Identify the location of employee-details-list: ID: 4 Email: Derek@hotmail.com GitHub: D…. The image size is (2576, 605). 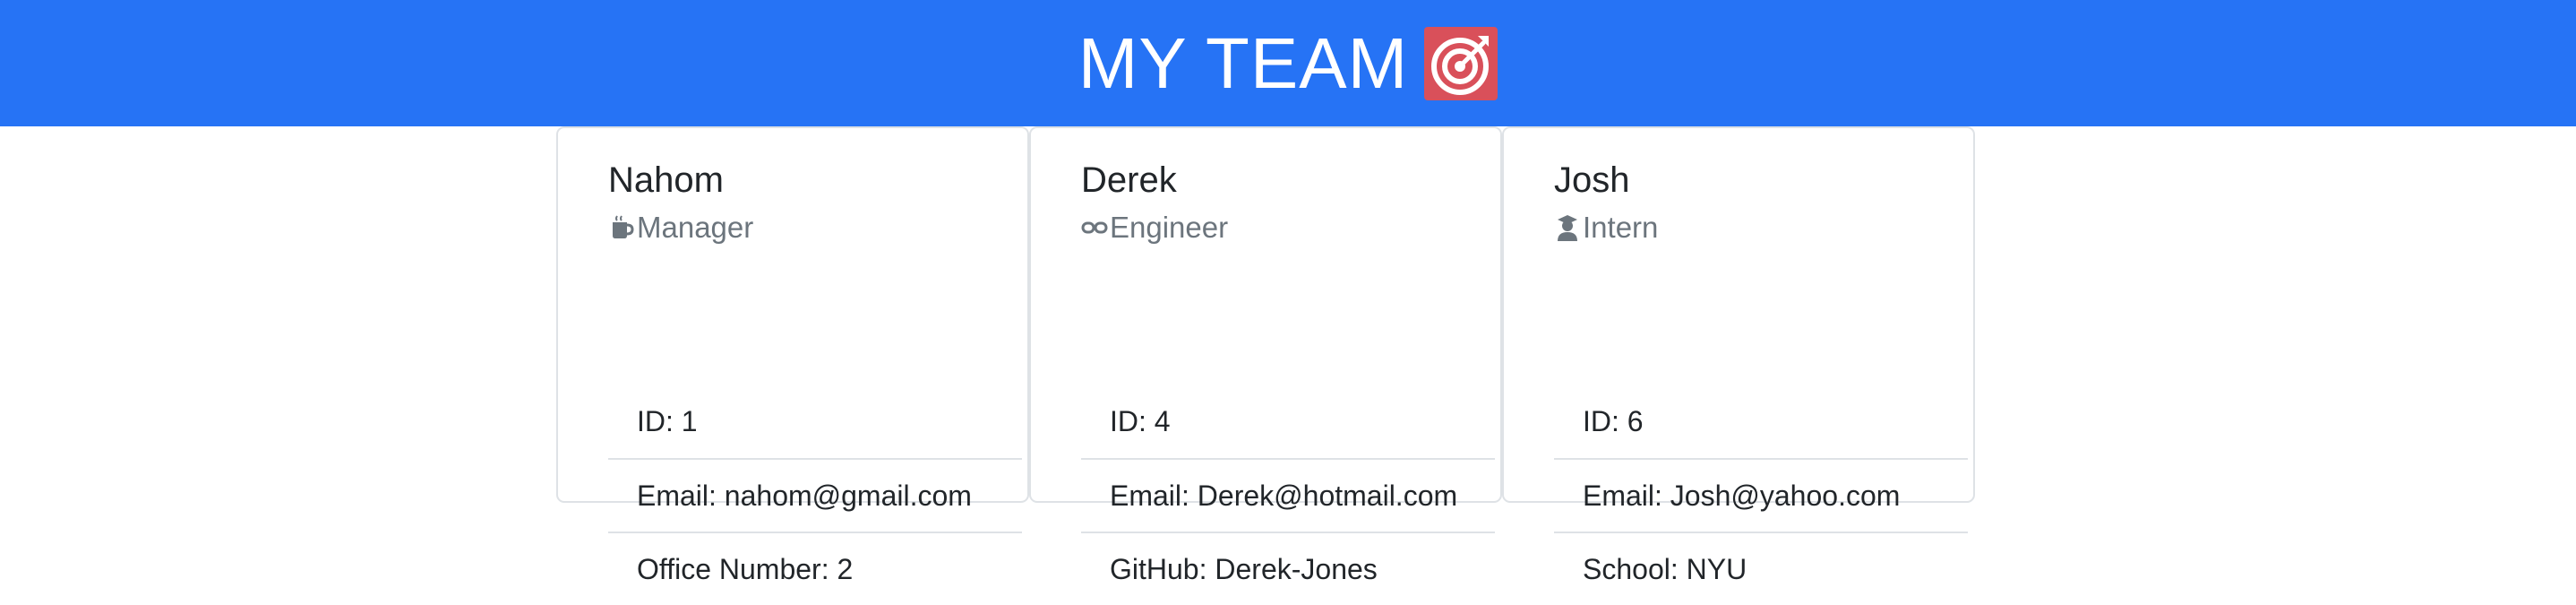
(1288, 495).